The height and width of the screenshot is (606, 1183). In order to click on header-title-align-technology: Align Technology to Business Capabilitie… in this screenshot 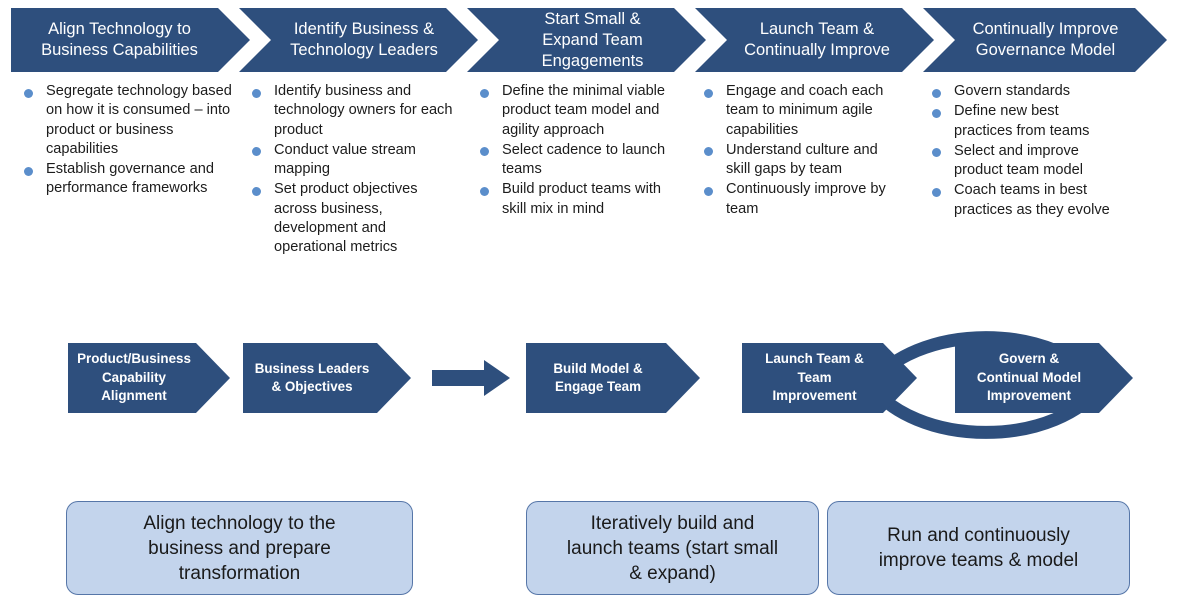, I will do `click(119, 39)`.